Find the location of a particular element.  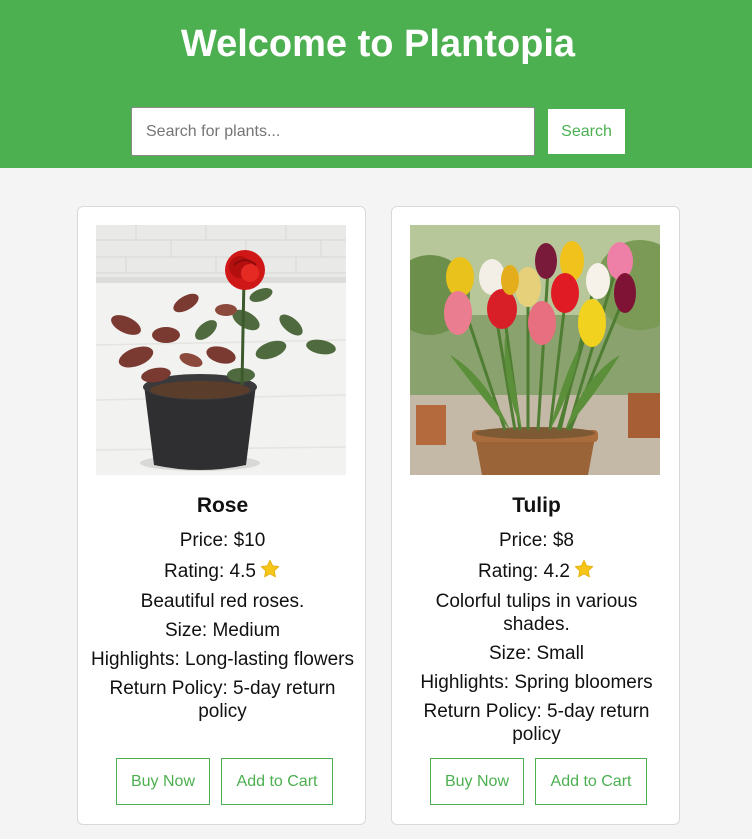

product-price: Price: $8 is located at coordinates (536, 540).